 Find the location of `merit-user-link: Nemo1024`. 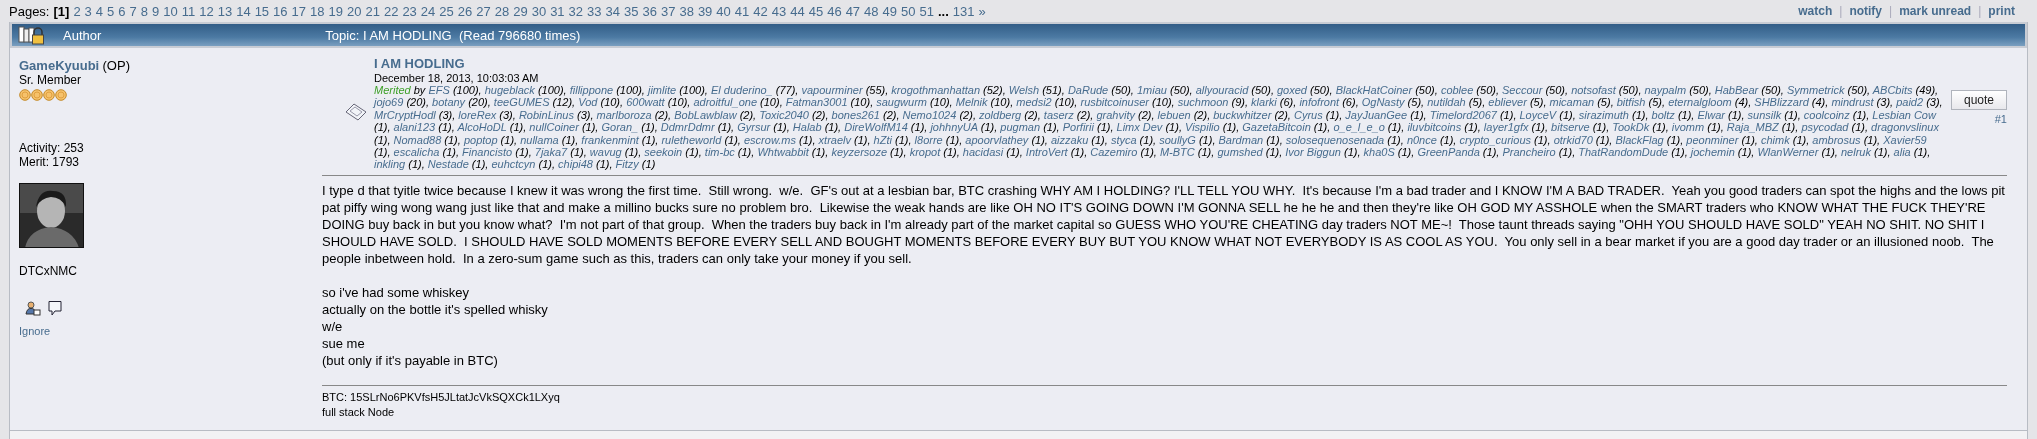

merit-user-link: Nemo1024 is located at coordinates (929, 114).